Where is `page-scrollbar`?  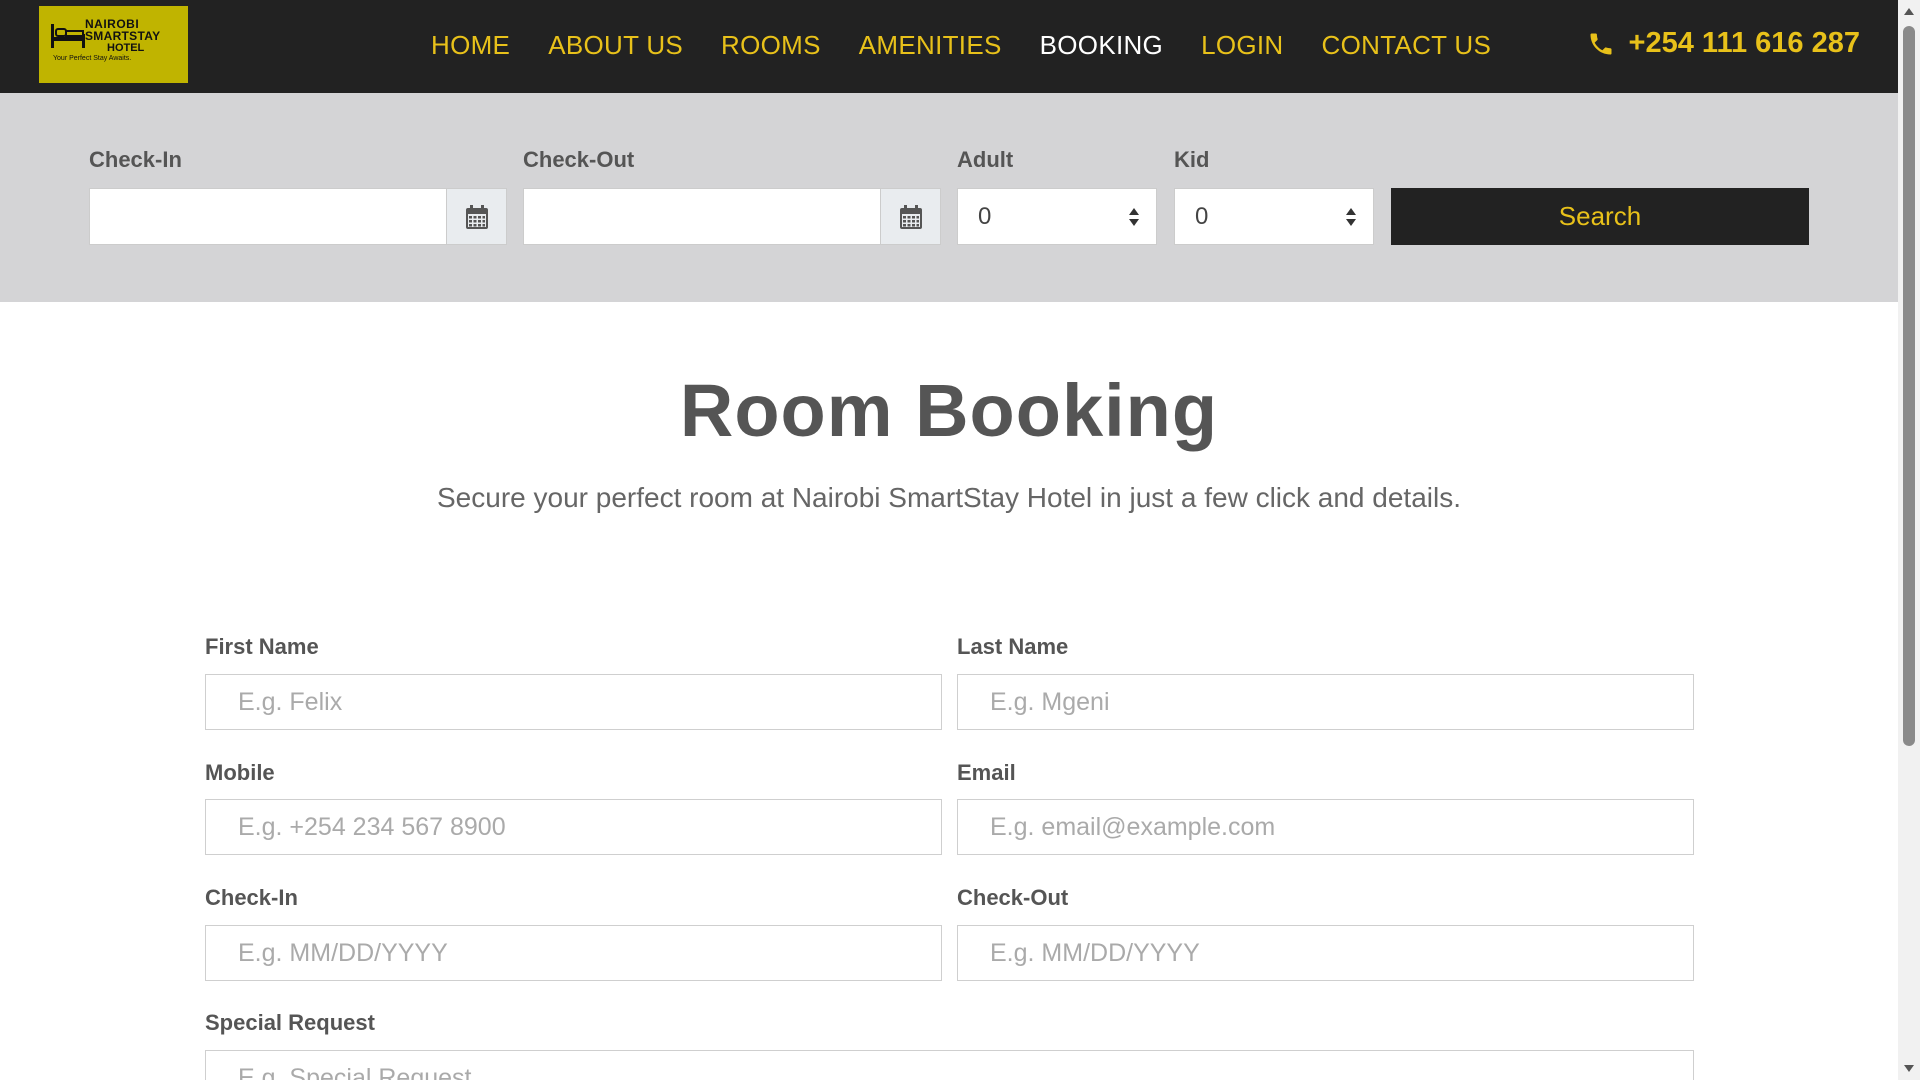
page-scrollbar is located at coordinates (1909, 540).